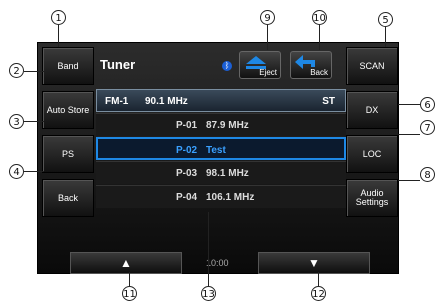  What do you see at coordinates (328, 101) in the screenshot?
I see `stereo-indicator: ST` at bounding box center [328, 101].